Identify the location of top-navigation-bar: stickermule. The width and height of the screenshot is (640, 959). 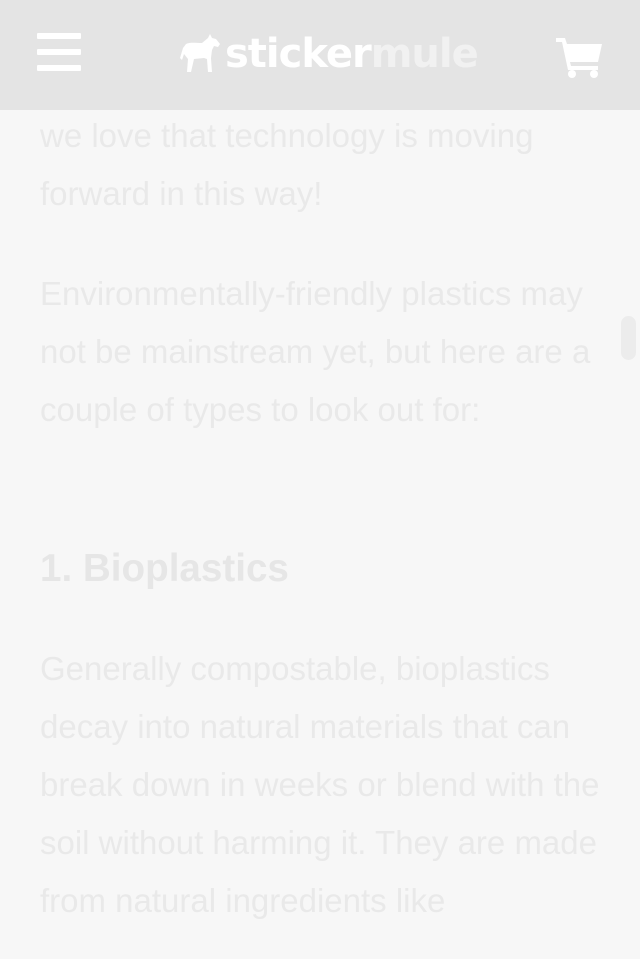
(320, 55).